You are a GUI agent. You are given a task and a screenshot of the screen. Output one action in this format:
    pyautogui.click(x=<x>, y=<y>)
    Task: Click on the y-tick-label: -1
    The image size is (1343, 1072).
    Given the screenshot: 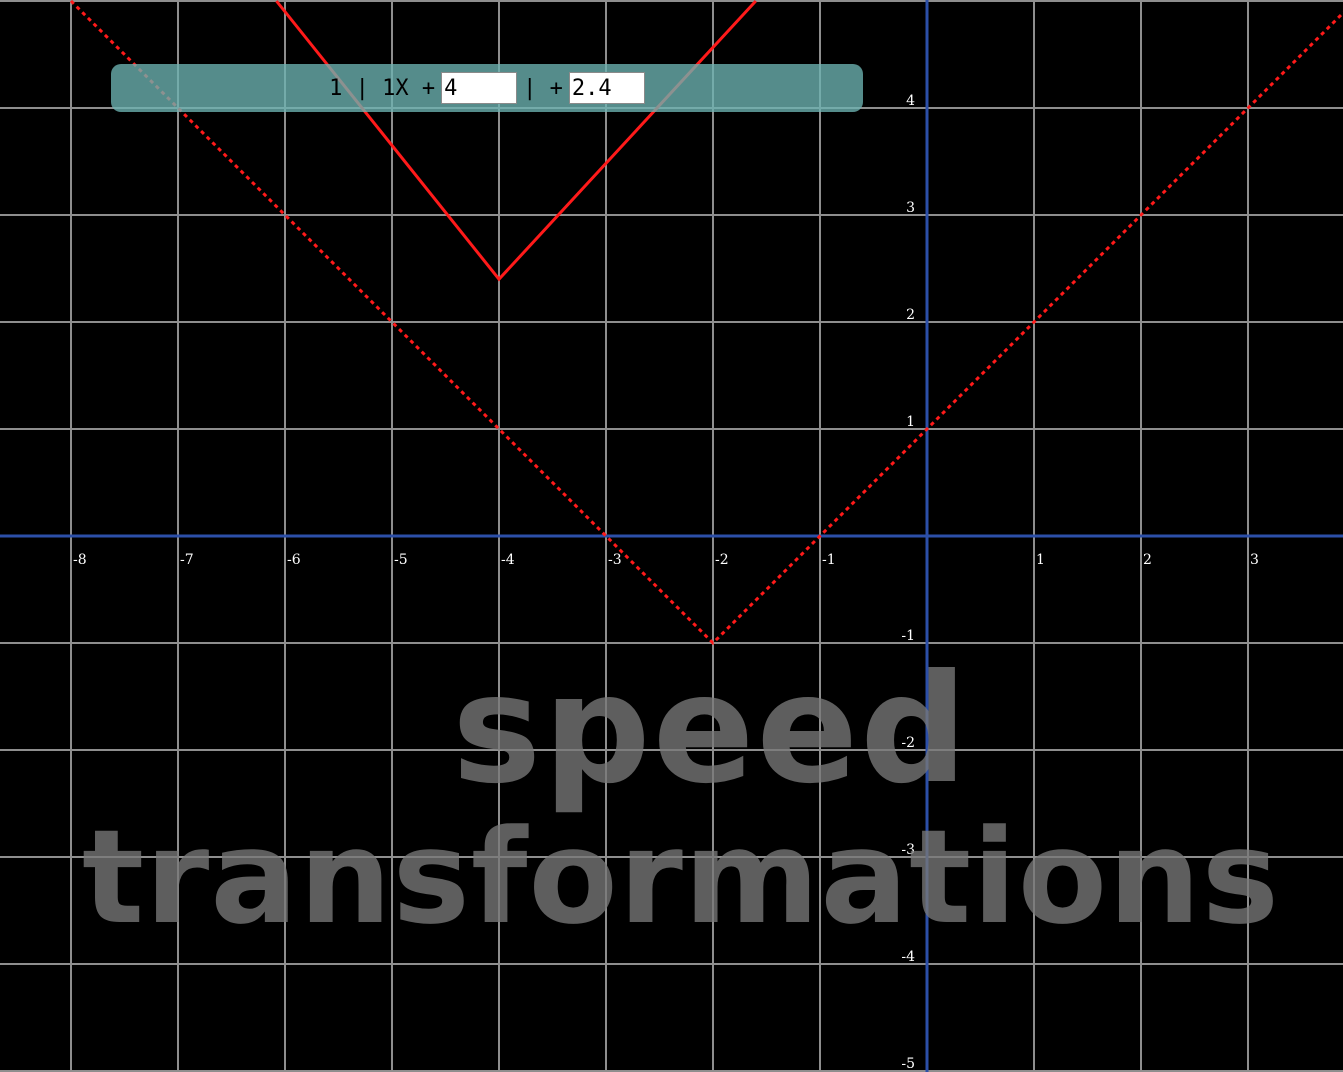 What is the action you would take?
    pyautogui.click(x=908, y=636)
    